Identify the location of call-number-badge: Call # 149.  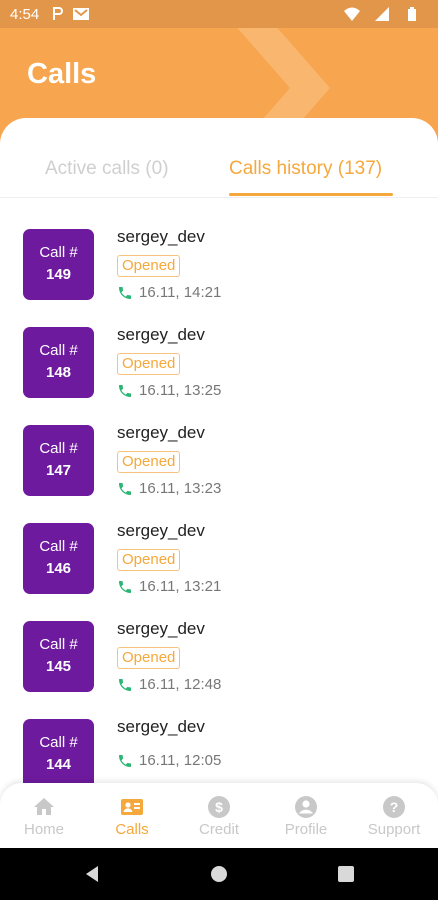
(58, 264).